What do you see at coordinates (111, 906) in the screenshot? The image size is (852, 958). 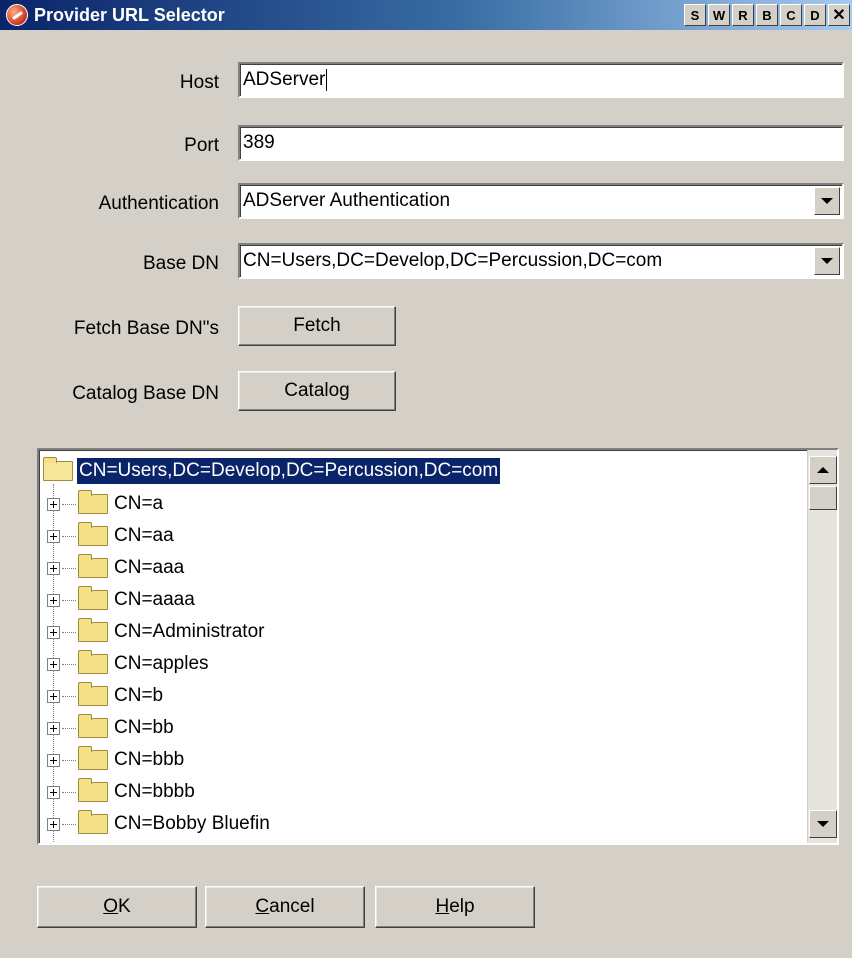 I see `ok-mnemonic: O` at bounding box center [111, 906].